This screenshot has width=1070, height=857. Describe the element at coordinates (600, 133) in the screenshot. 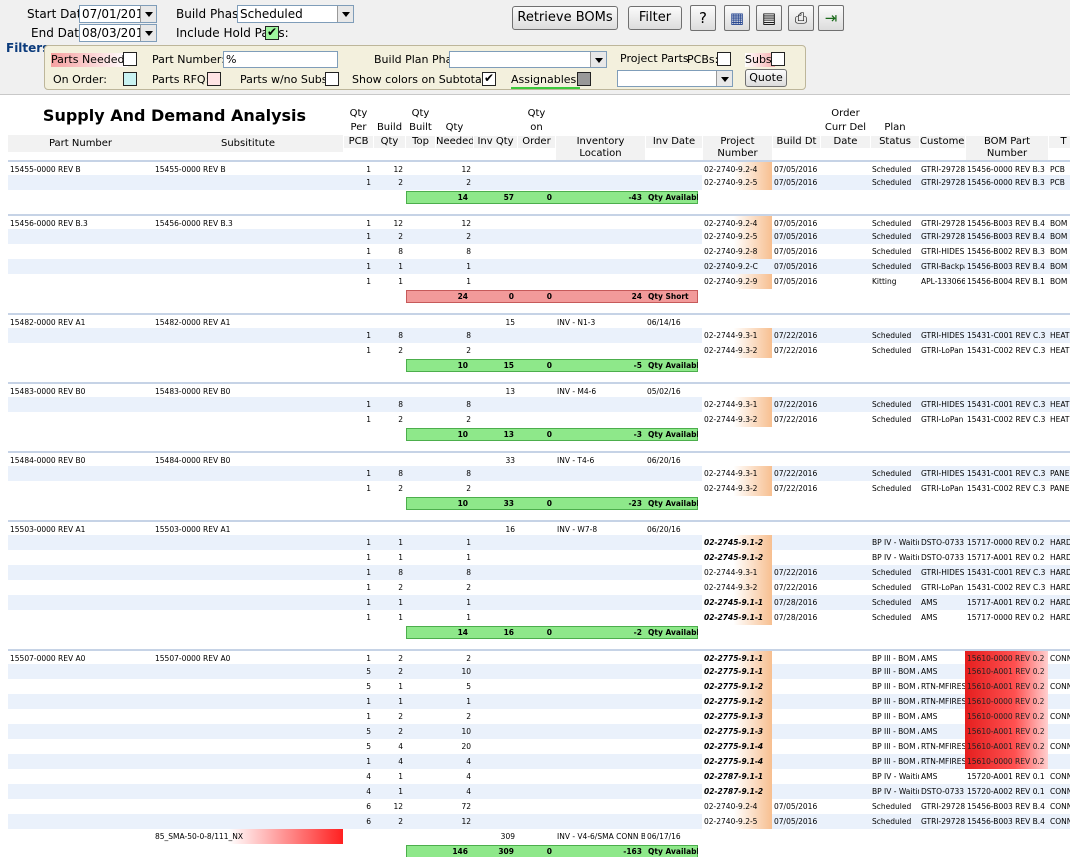

I see `header-inventory-location: Inventory Location` at that location.